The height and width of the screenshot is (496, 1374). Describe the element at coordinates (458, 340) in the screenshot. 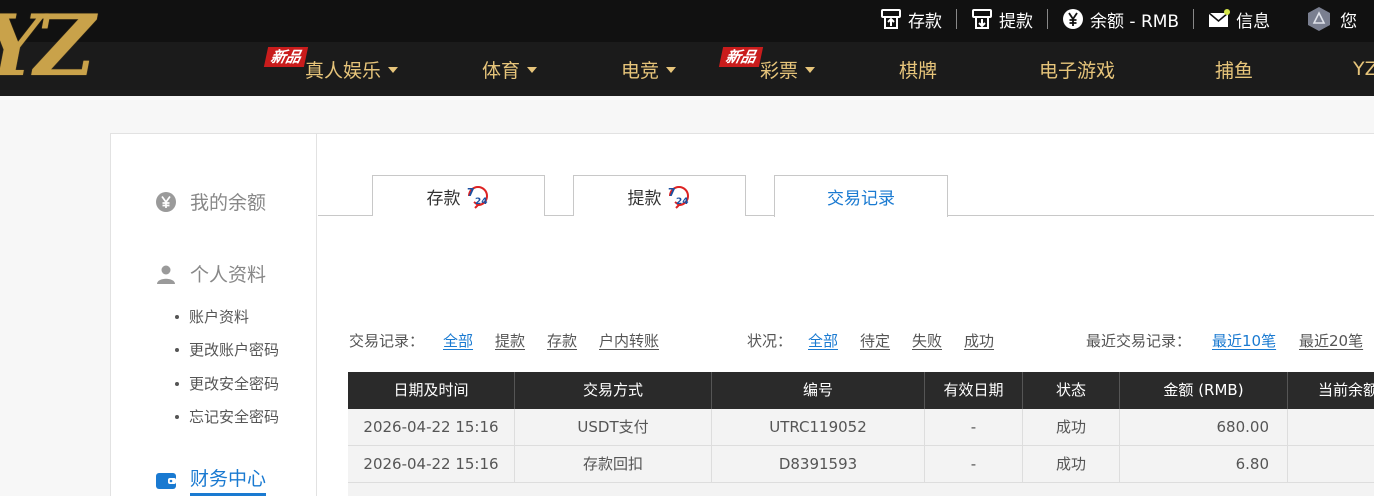

I see `type-filter-all: 全部` at that location.